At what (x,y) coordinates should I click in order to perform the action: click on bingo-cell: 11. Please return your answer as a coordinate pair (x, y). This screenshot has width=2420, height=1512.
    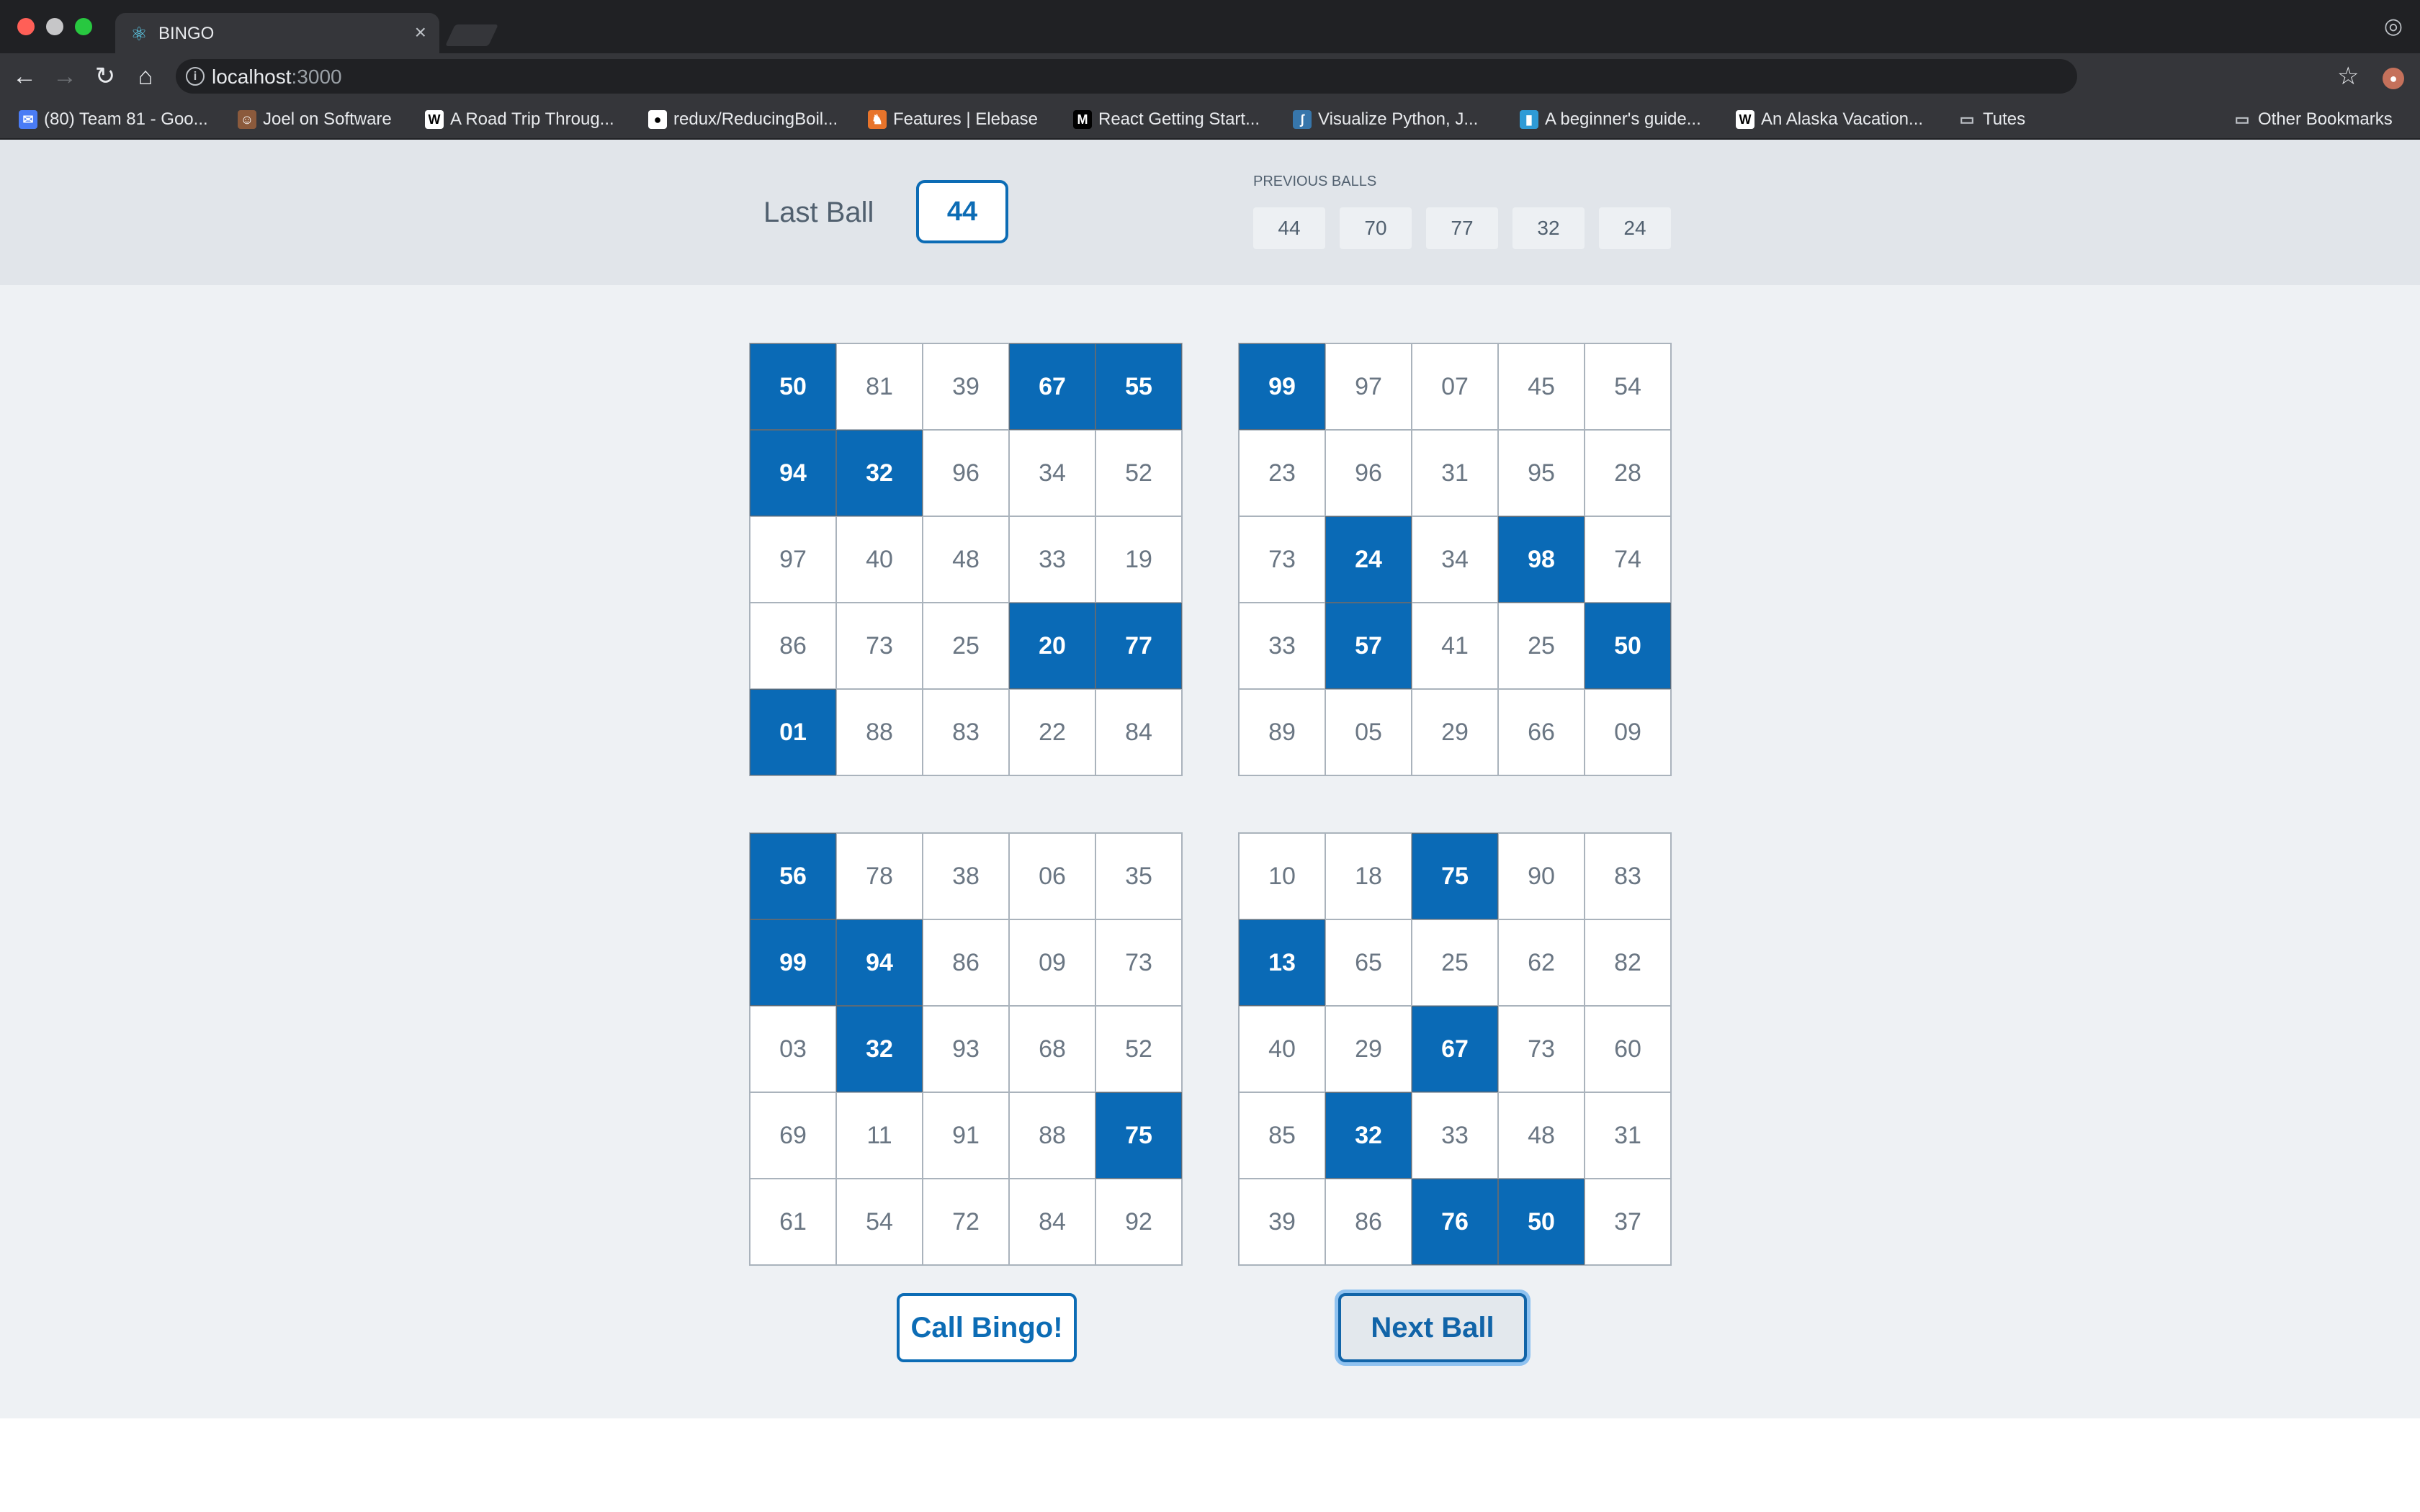
    Looking at the image, I should click on (880, 1135).